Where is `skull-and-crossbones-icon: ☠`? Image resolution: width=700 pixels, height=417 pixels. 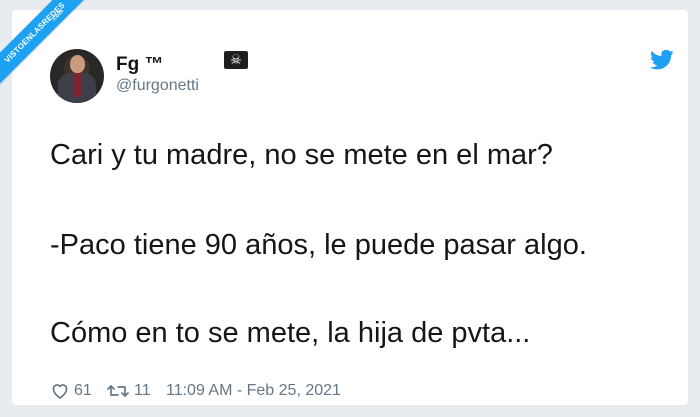 skull-and-crossbones-icon: ☠ is located at coordinates (236, 60).